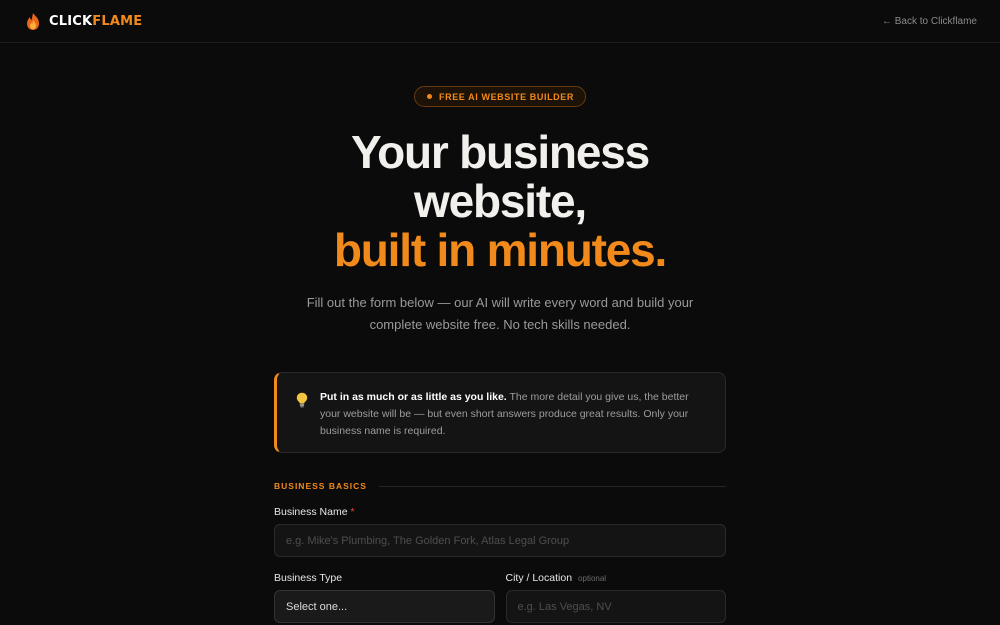  I want to click on section-divider, so click(552, 486).